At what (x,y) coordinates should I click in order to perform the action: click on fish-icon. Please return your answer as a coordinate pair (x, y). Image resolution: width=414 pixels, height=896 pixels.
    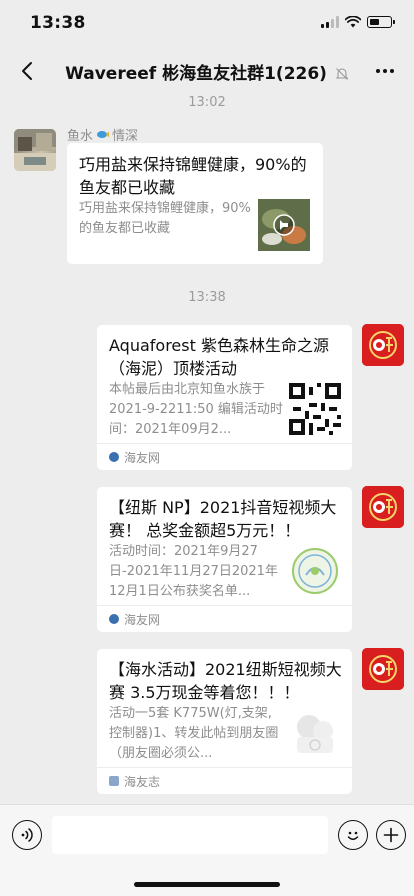
    Looking at the image, I should click on (103, 134).